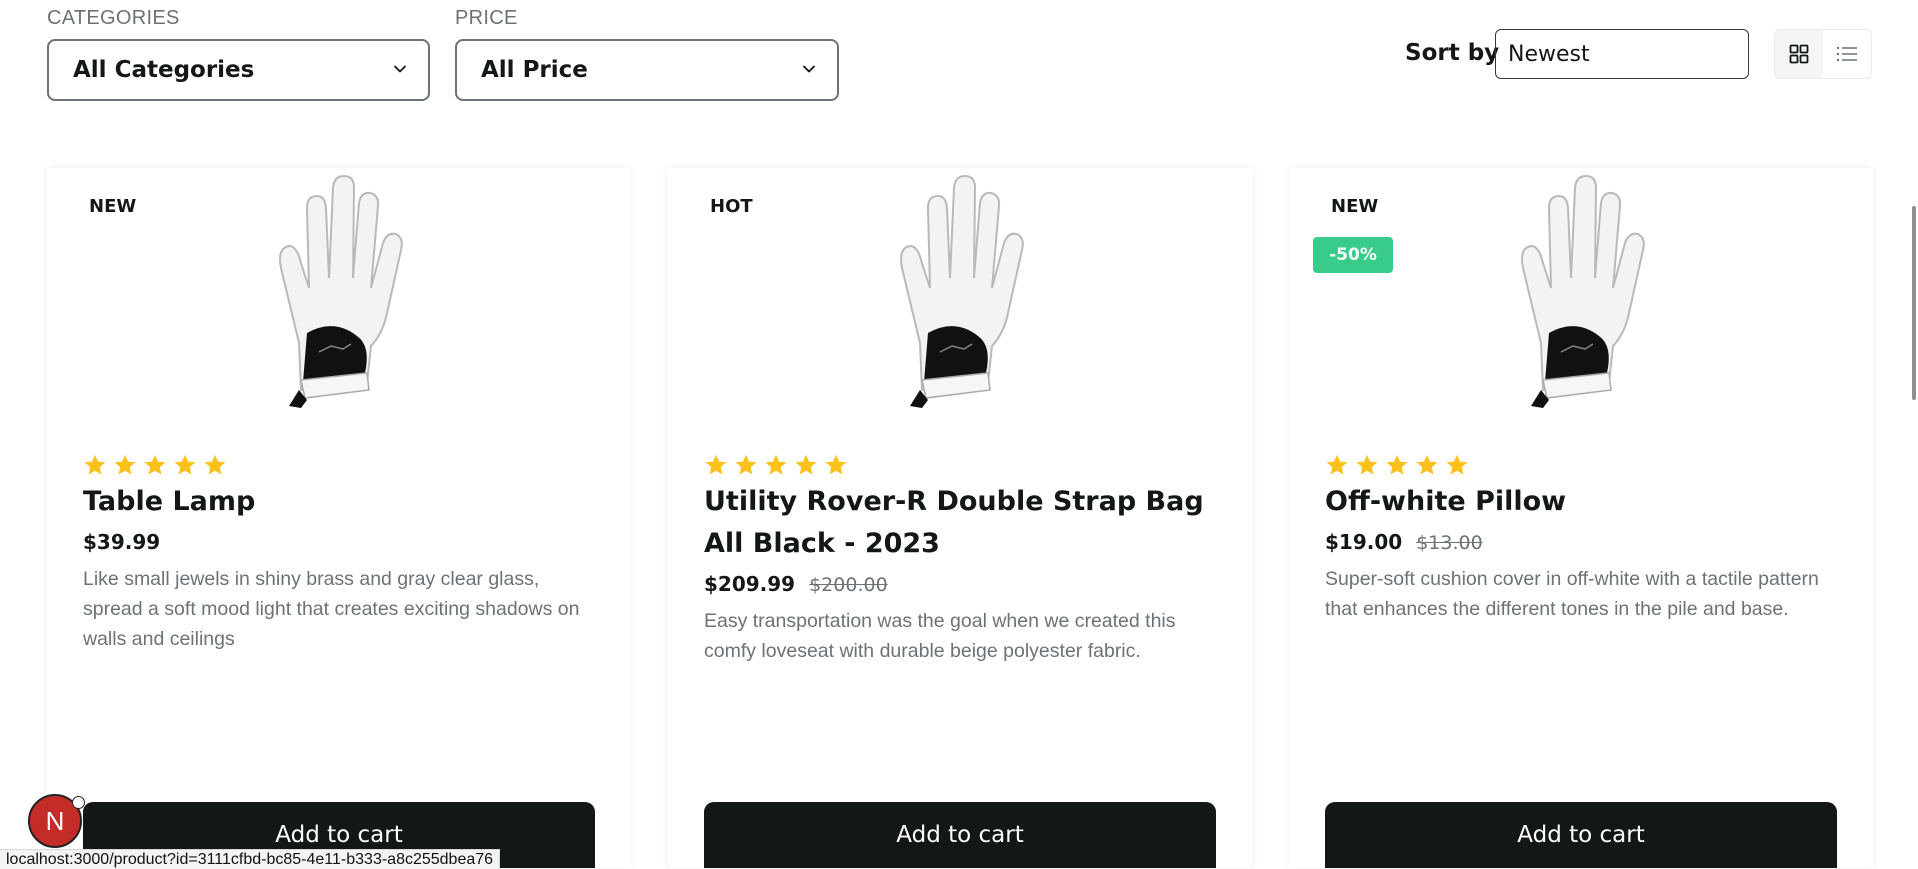  I want to click on nextjs-logo-icon: N, so click(55, 820).